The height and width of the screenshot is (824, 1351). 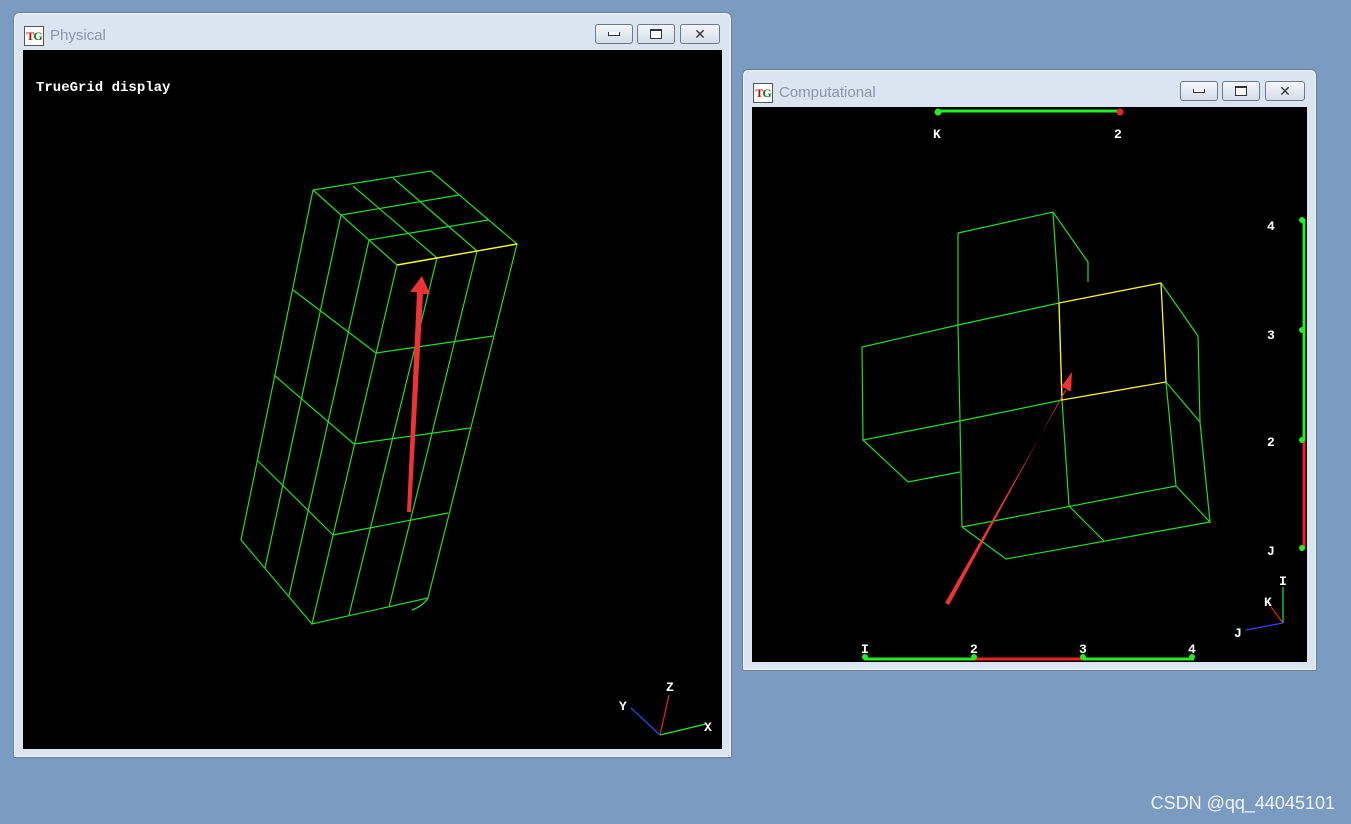 What do you see at coordinates (1118, 134) in the screenshot?
I see `k-bar-end-label: 2` at bounding box center [1118, 134].